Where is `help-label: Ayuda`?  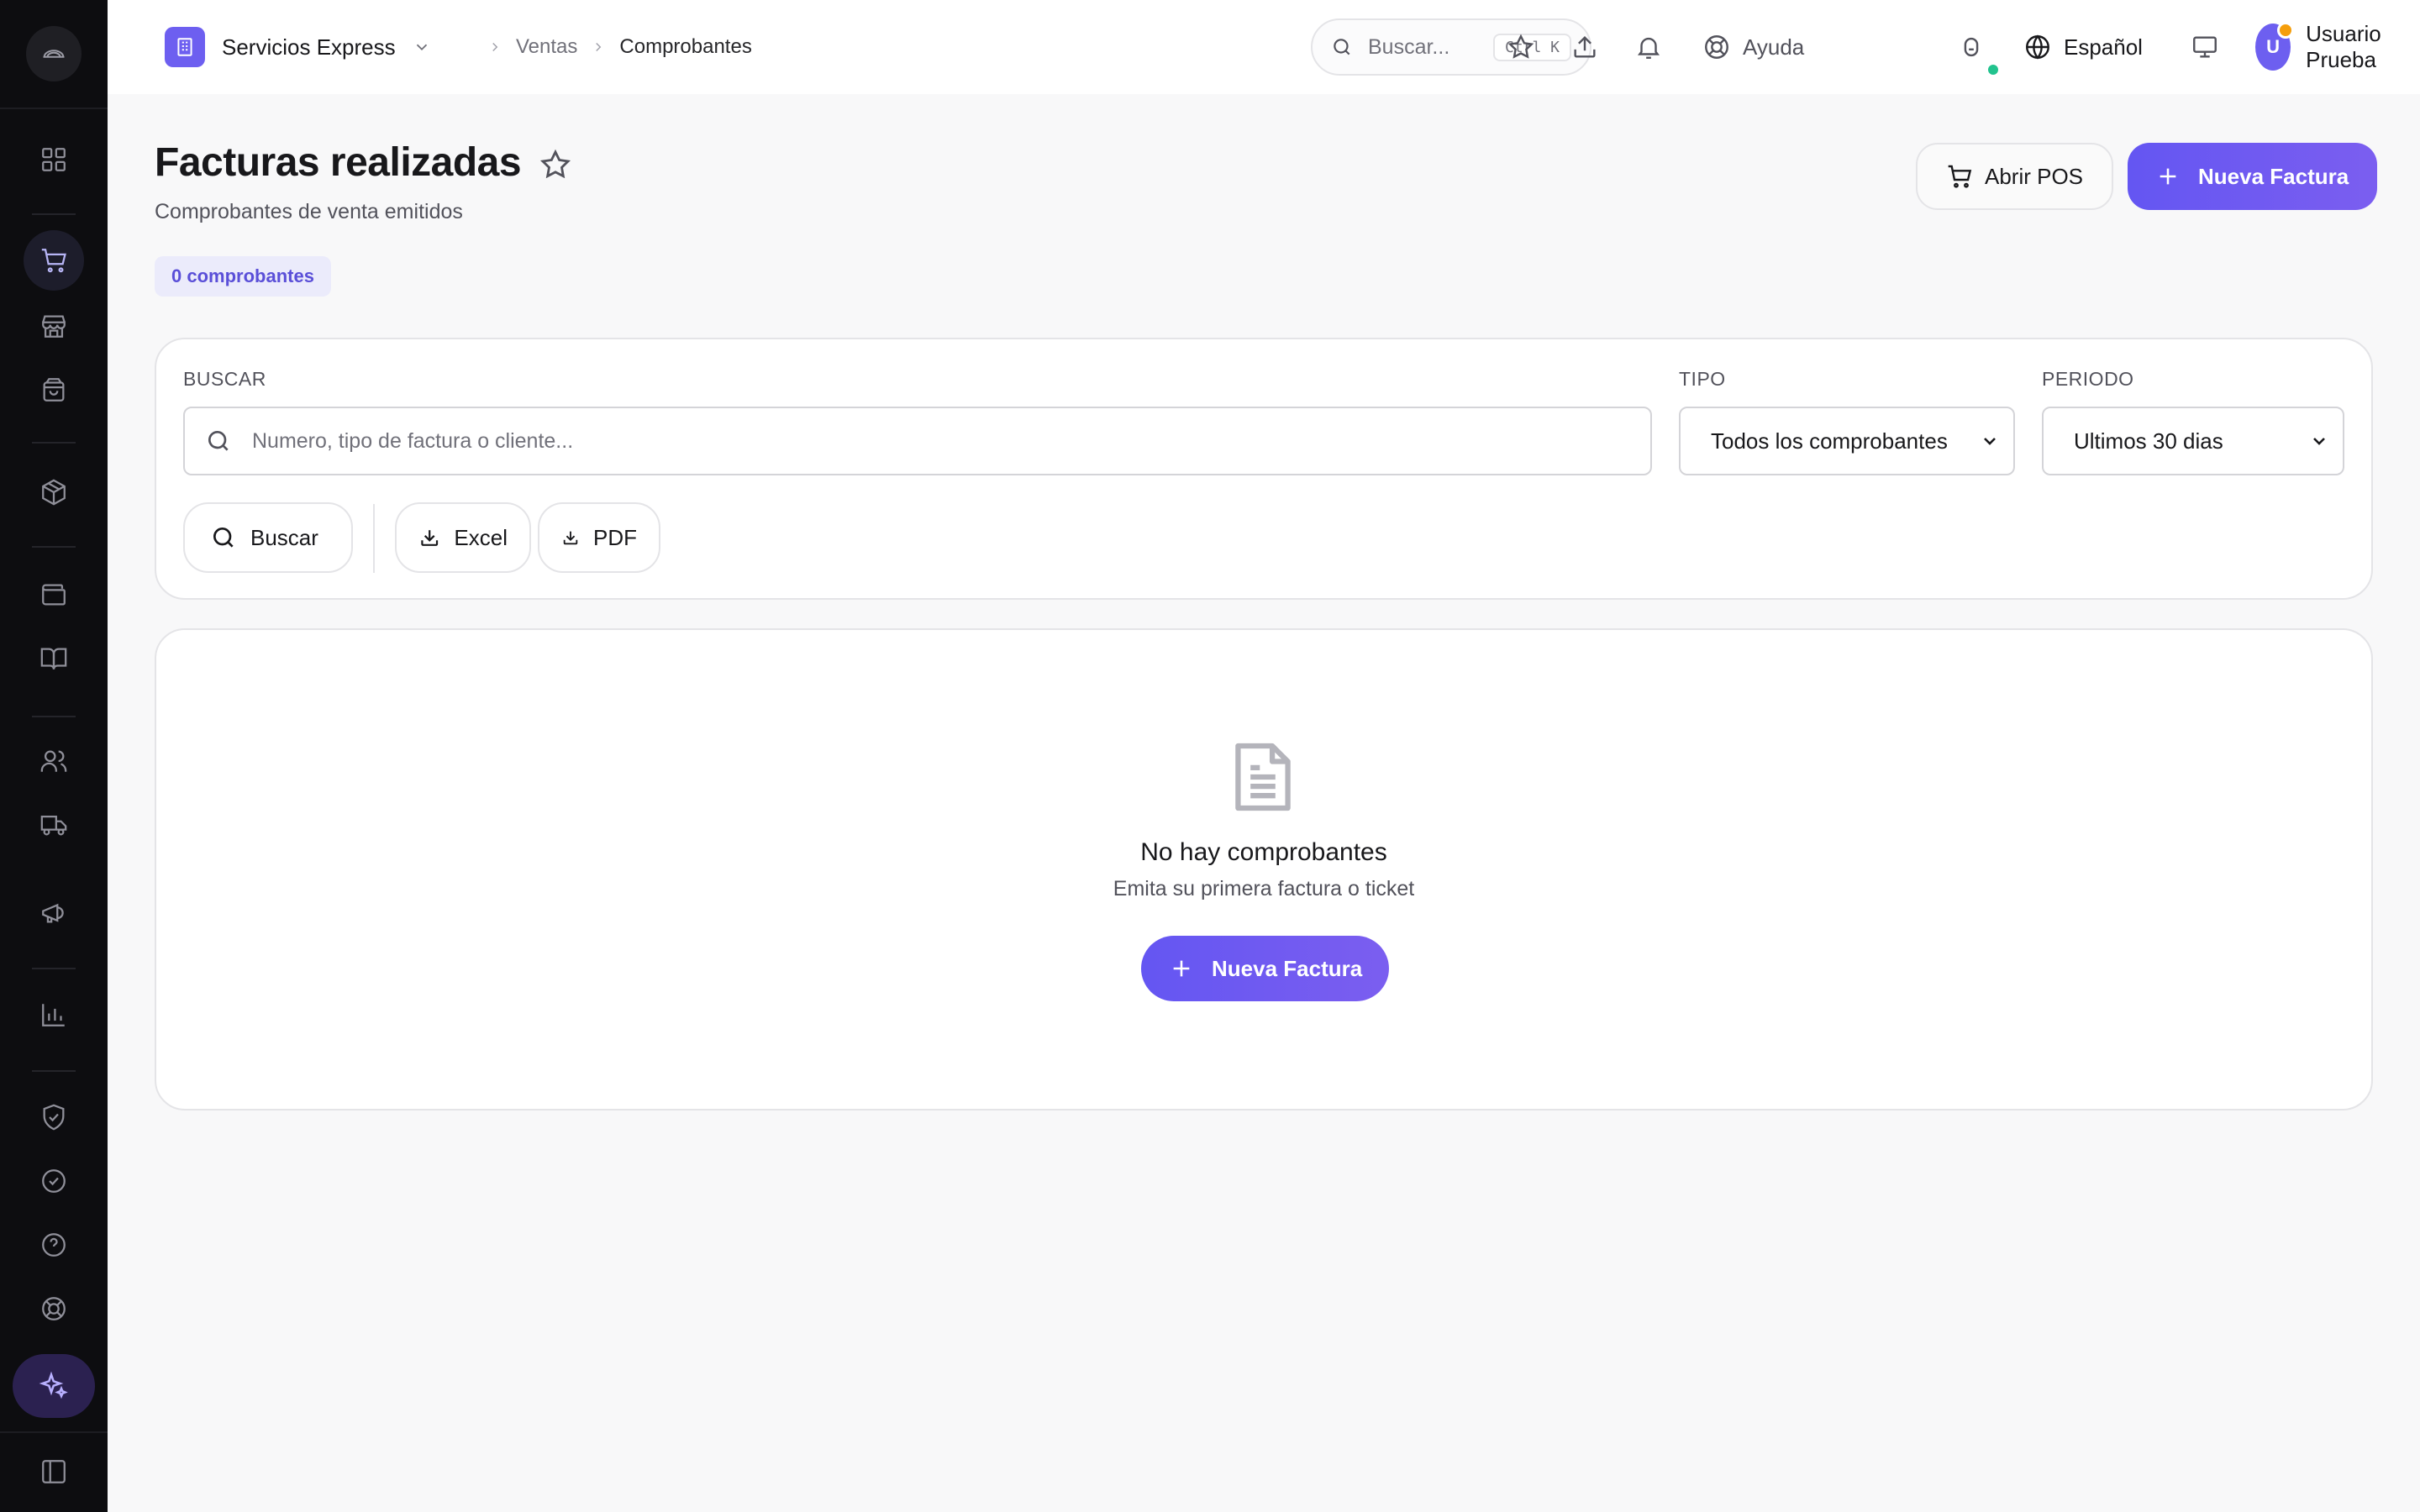
help-label: Ayuda is located at coordinates (1774, 47).